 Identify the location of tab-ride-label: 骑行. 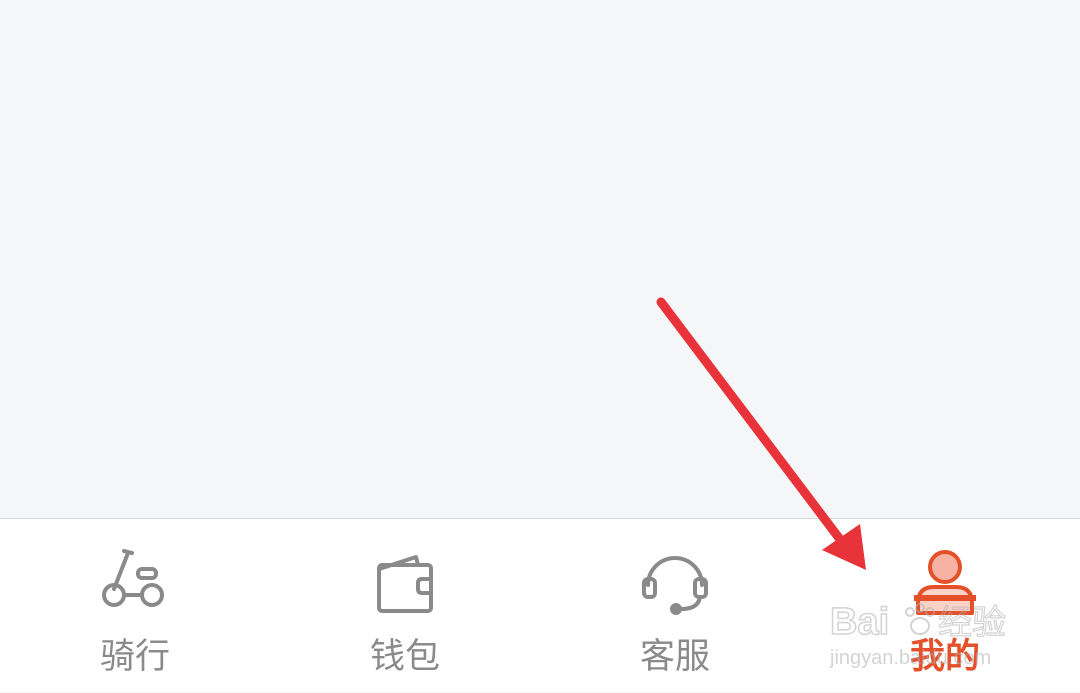
(134, 657).